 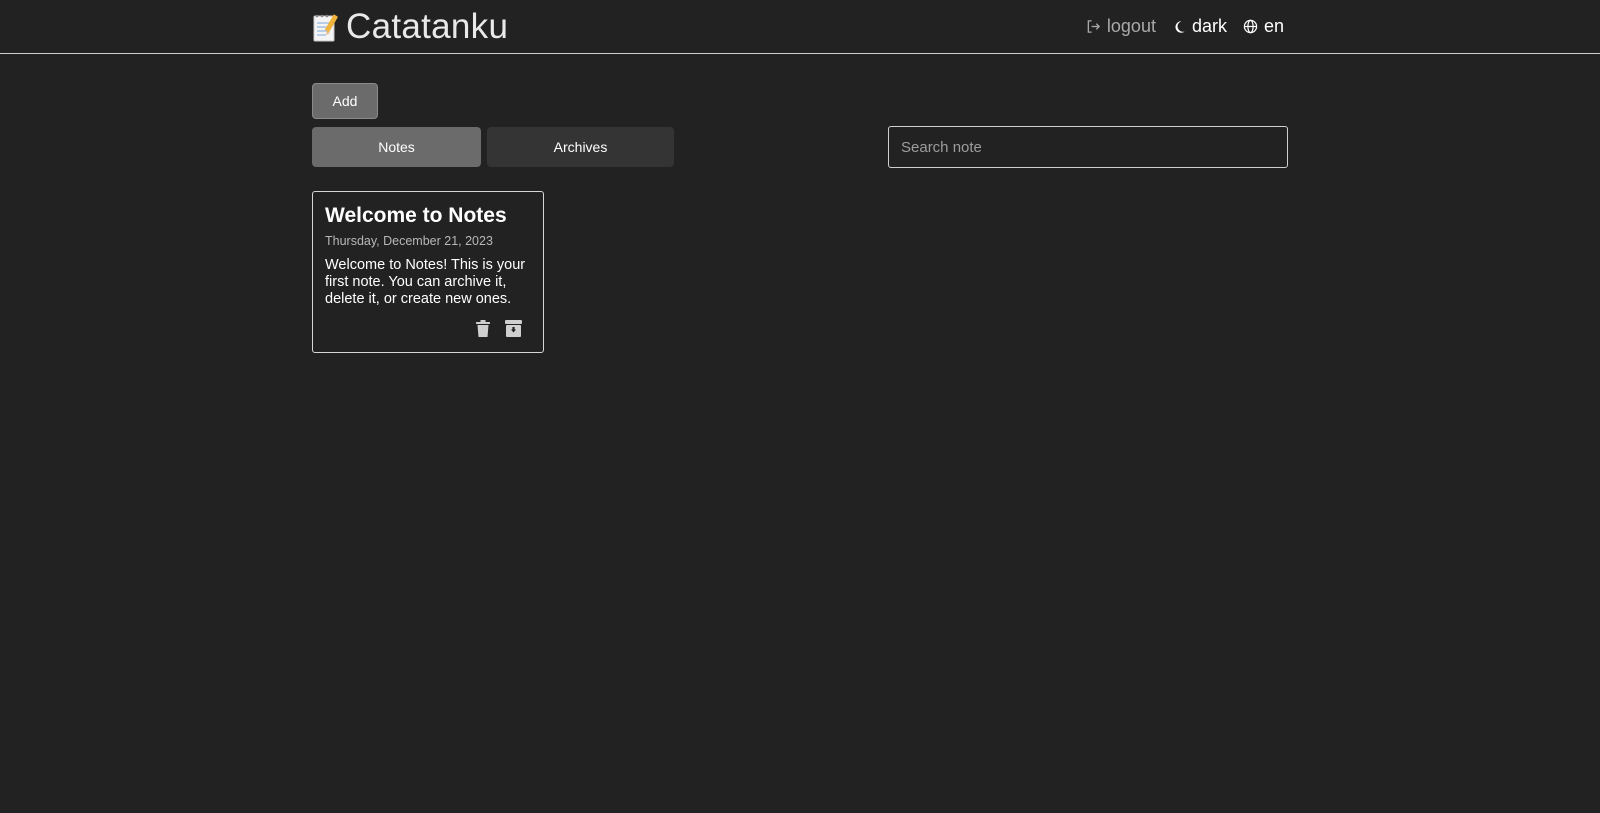 I want to click on theme-toggle: dark, so click(x=1199, y=26).